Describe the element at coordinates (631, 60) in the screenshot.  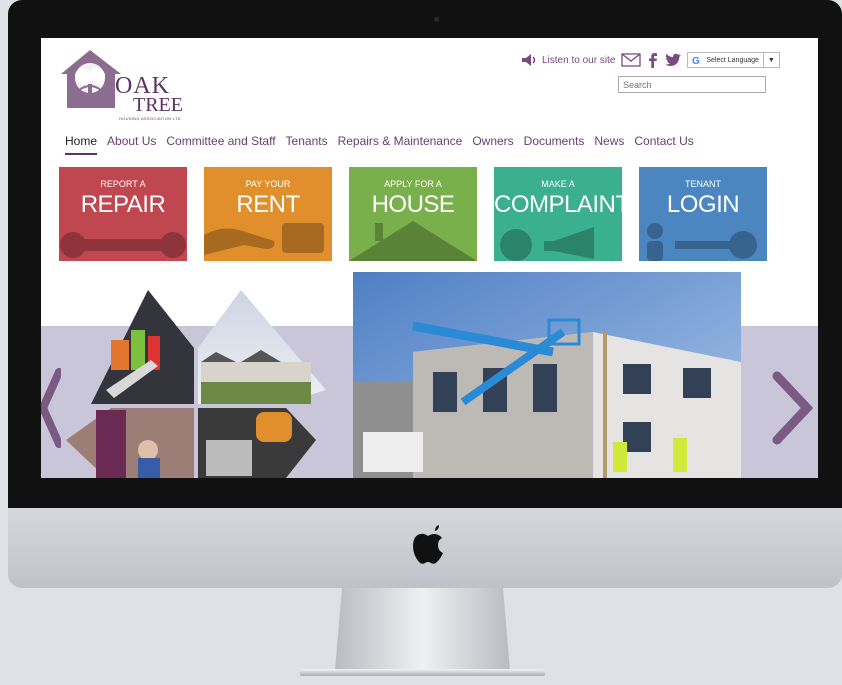
I see `mail-icon` at that location.